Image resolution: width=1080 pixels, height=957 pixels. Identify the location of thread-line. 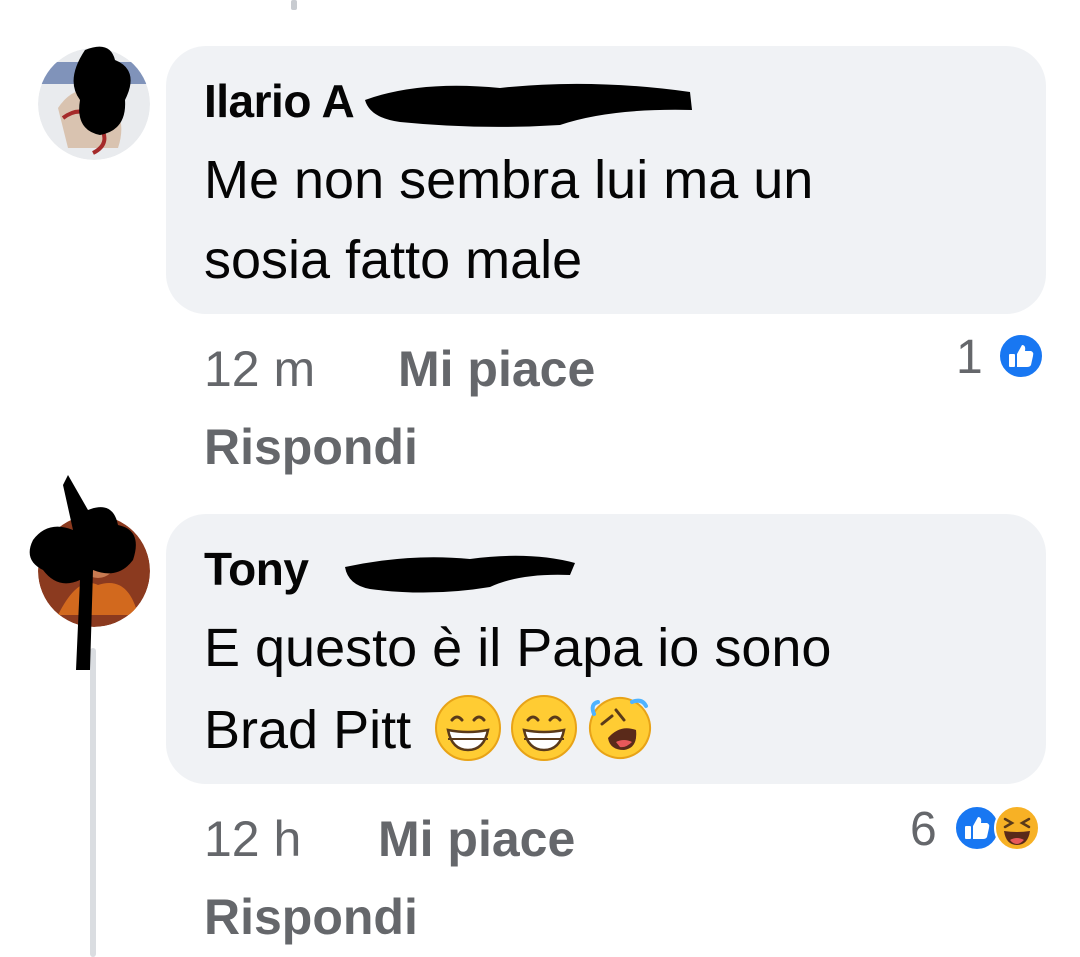
(294, 5).